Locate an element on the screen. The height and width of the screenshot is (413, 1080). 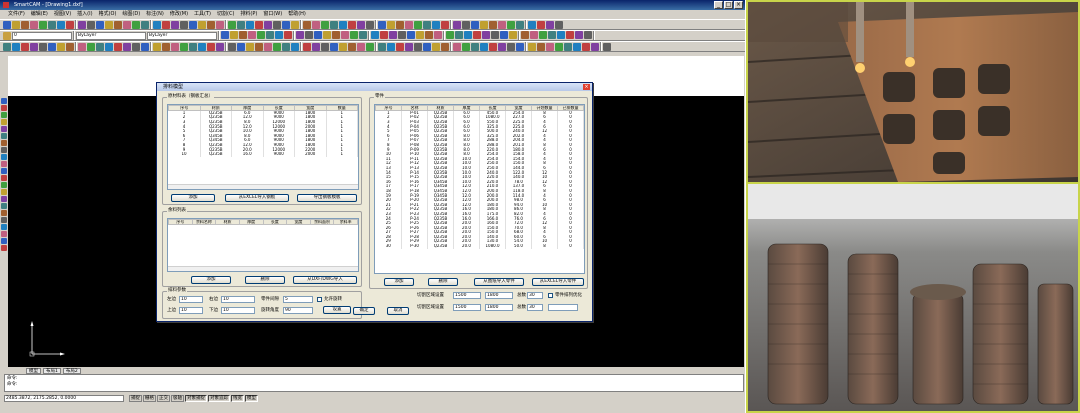
cutting-tool-44-icon is located at coordinates (418, 46).